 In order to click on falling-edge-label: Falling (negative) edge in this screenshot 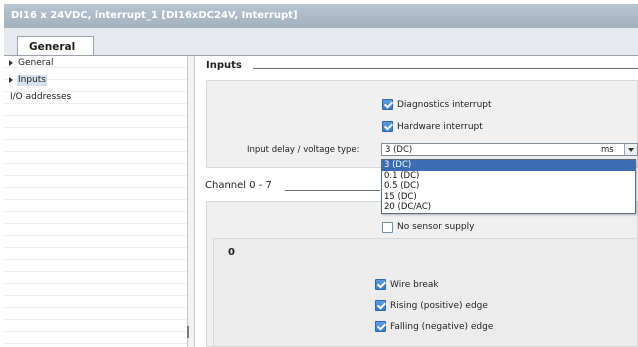, I will do `click(442, 327)`.